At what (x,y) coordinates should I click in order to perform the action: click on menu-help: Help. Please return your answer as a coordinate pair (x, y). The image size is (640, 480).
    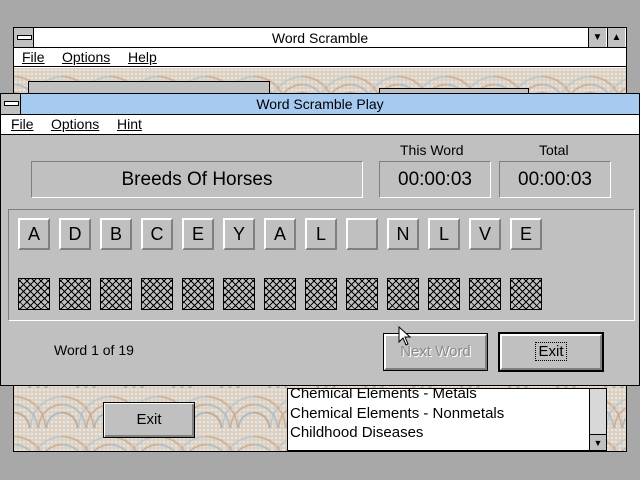
    Looking at the image, I should click on (142, 57).